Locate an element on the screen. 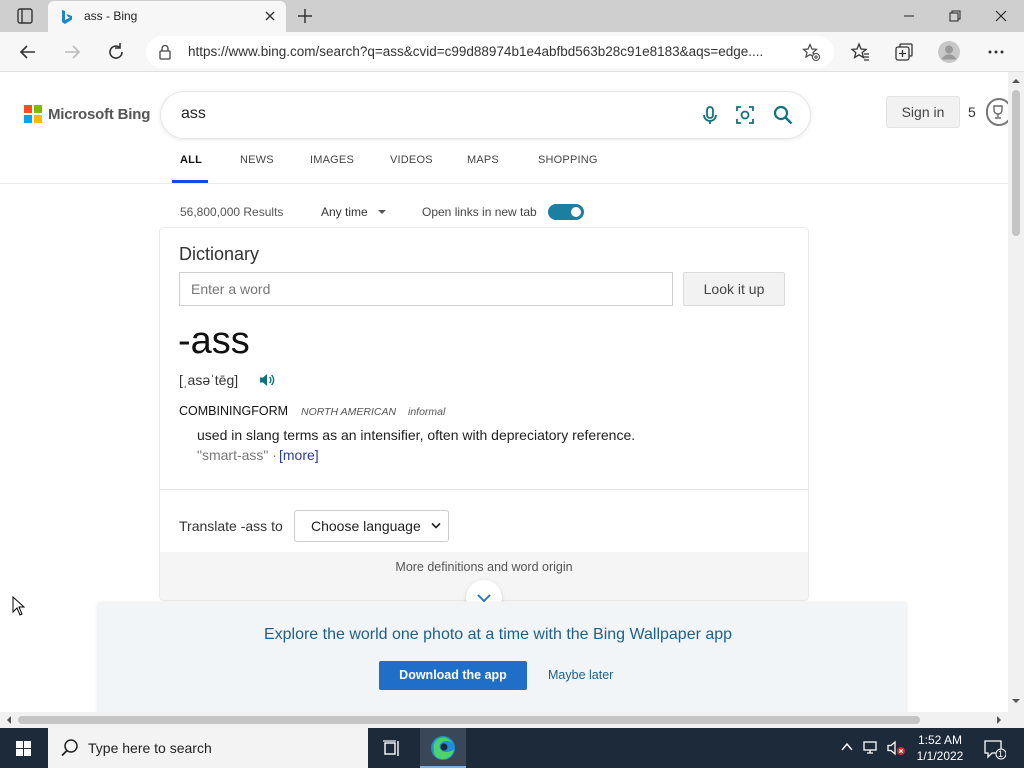 The width and height of the screenshot is (1024, 773). vertical-scrollbar is located at coordinates (1016, 392).